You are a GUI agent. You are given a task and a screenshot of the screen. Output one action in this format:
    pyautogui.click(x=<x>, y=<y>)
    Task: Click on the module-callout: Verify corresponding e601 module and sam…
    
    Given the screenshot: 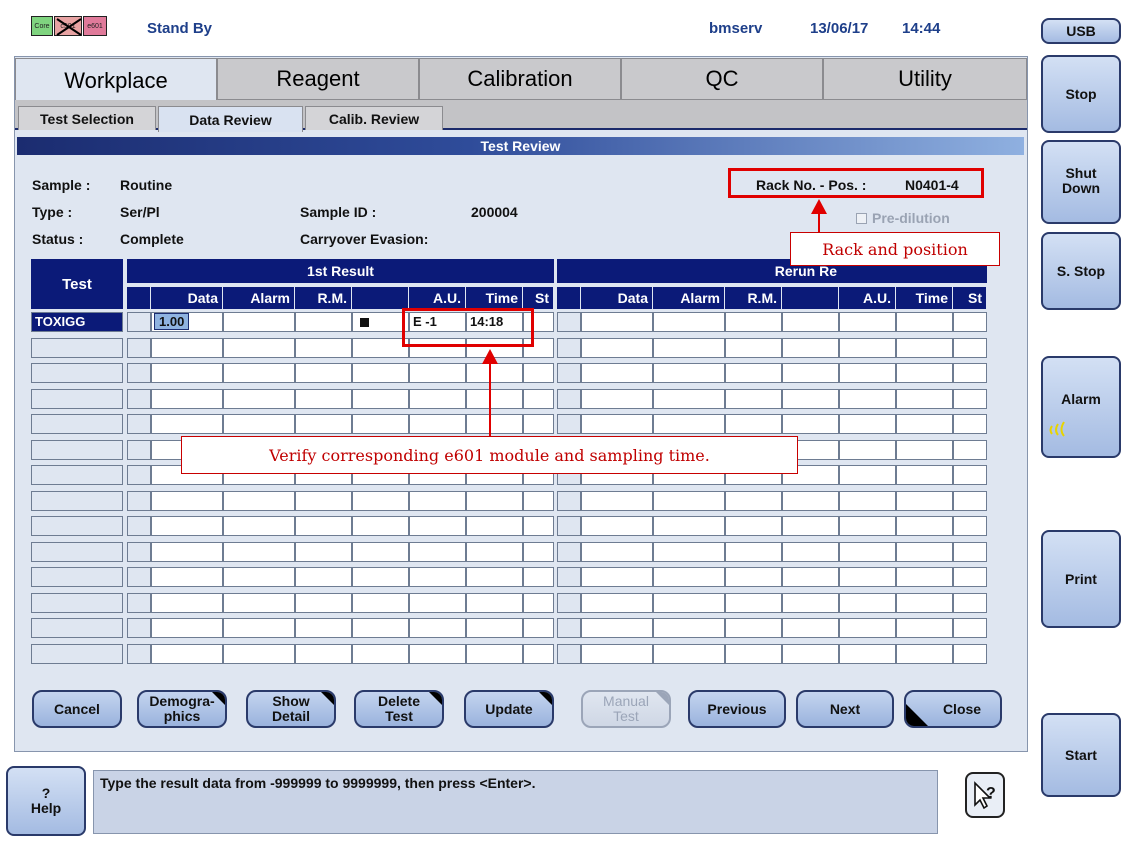 What is the action you would take?
    pyautogui.click(x=489, y=455)
    